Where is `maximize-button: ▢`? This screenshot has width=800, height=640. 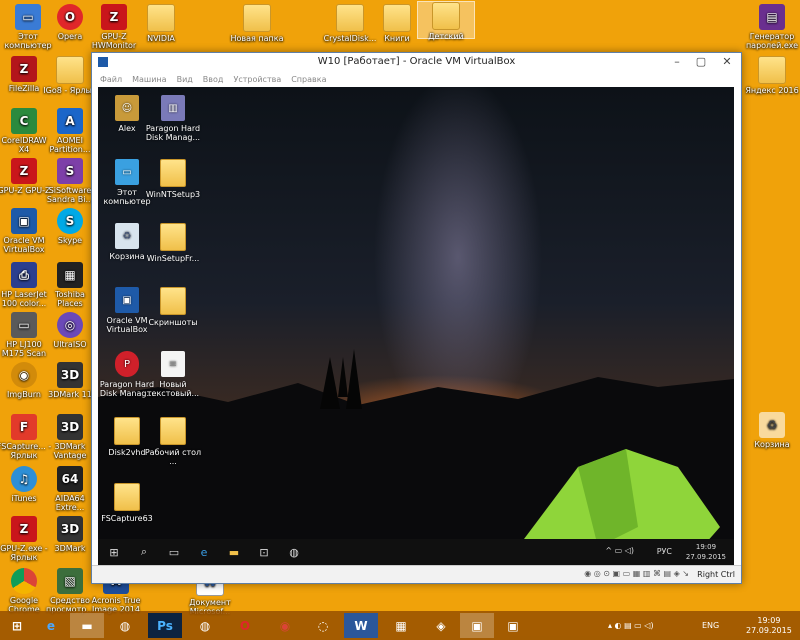 maximize-button: ▢ is located at coordinates (701, 62).